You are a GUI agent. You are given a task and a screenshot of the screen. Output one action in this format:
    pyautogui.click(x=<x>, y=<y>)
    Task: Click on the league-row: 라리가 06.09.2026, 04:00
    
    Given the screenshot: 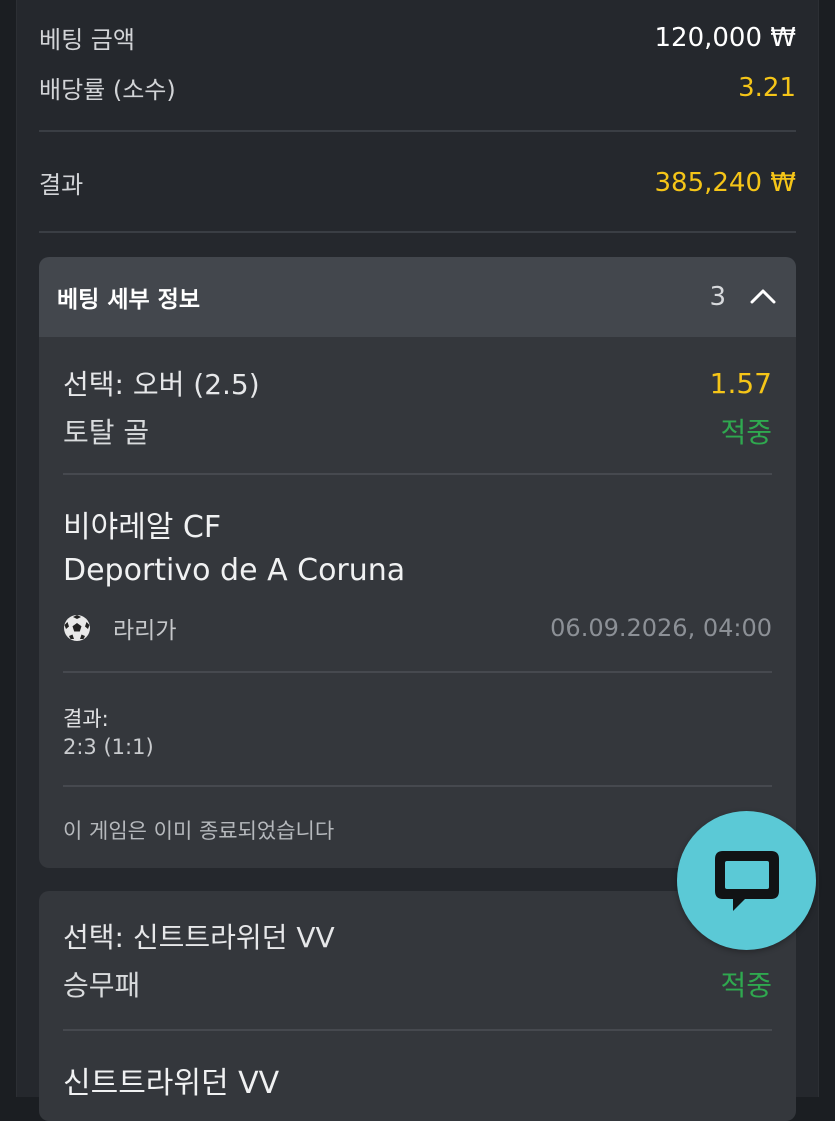 What is the action you would take?
    pyautogui.click(x=417, y=628)
    